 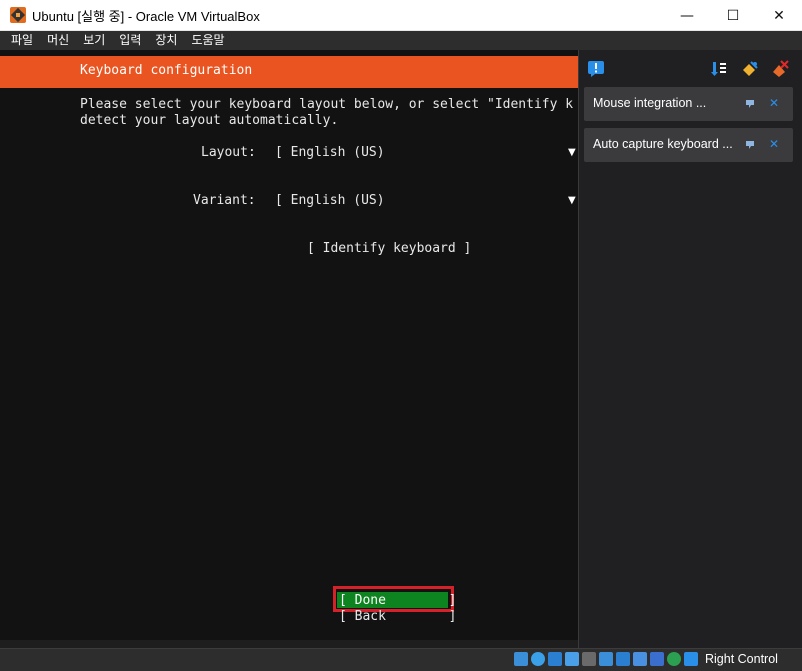 What do you see at coordinates (22, 40) in the screenshot?
I see `menu-file: 파일` at bounding box center [22, 40].